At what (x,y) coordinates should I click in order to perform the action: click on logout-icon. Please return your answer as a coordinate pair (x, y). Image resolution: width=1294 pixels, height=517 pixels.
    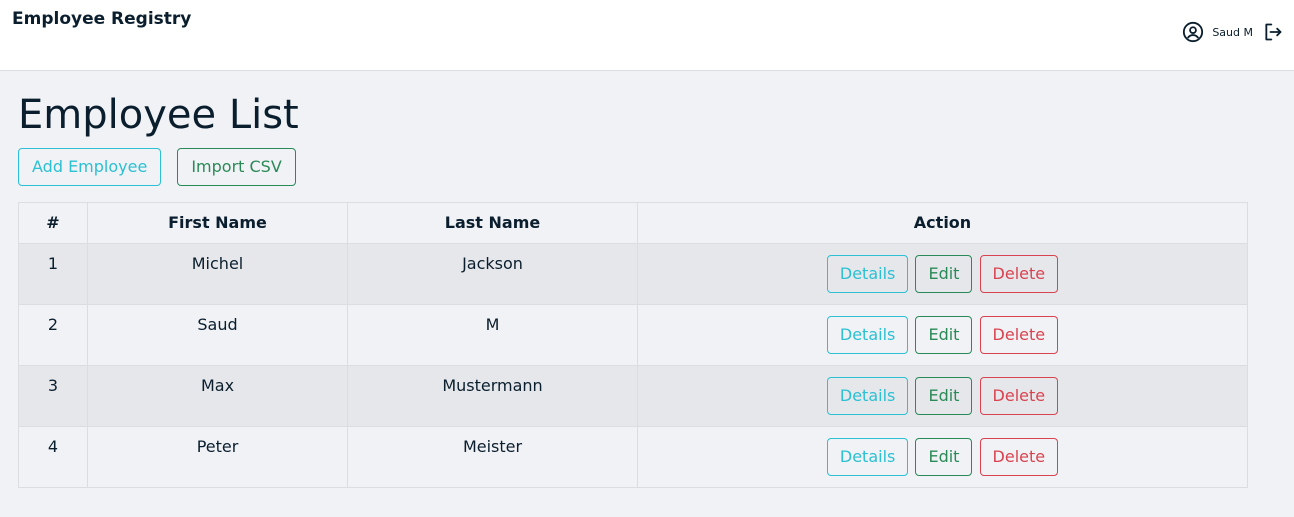
    Looking at the image, I should click on (1273, 32).